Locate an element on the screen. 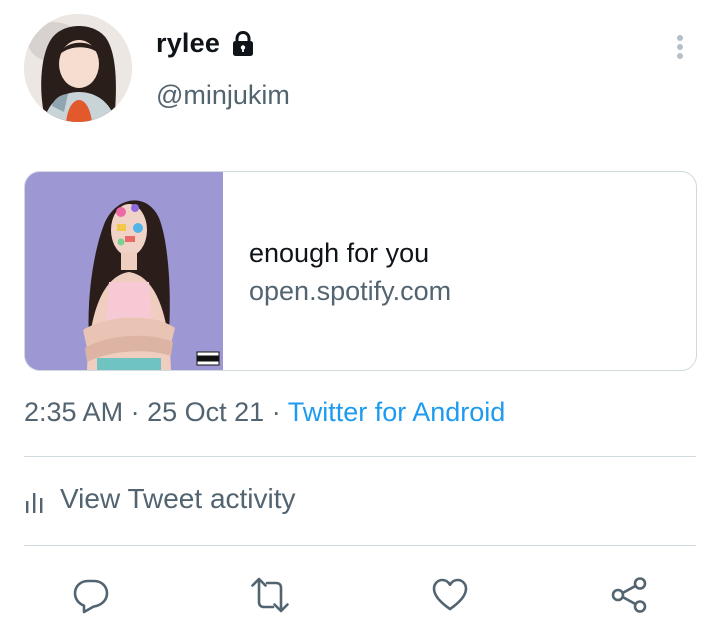 The image size is (720, 644). reply-icon is located at coordinates (91, 596).